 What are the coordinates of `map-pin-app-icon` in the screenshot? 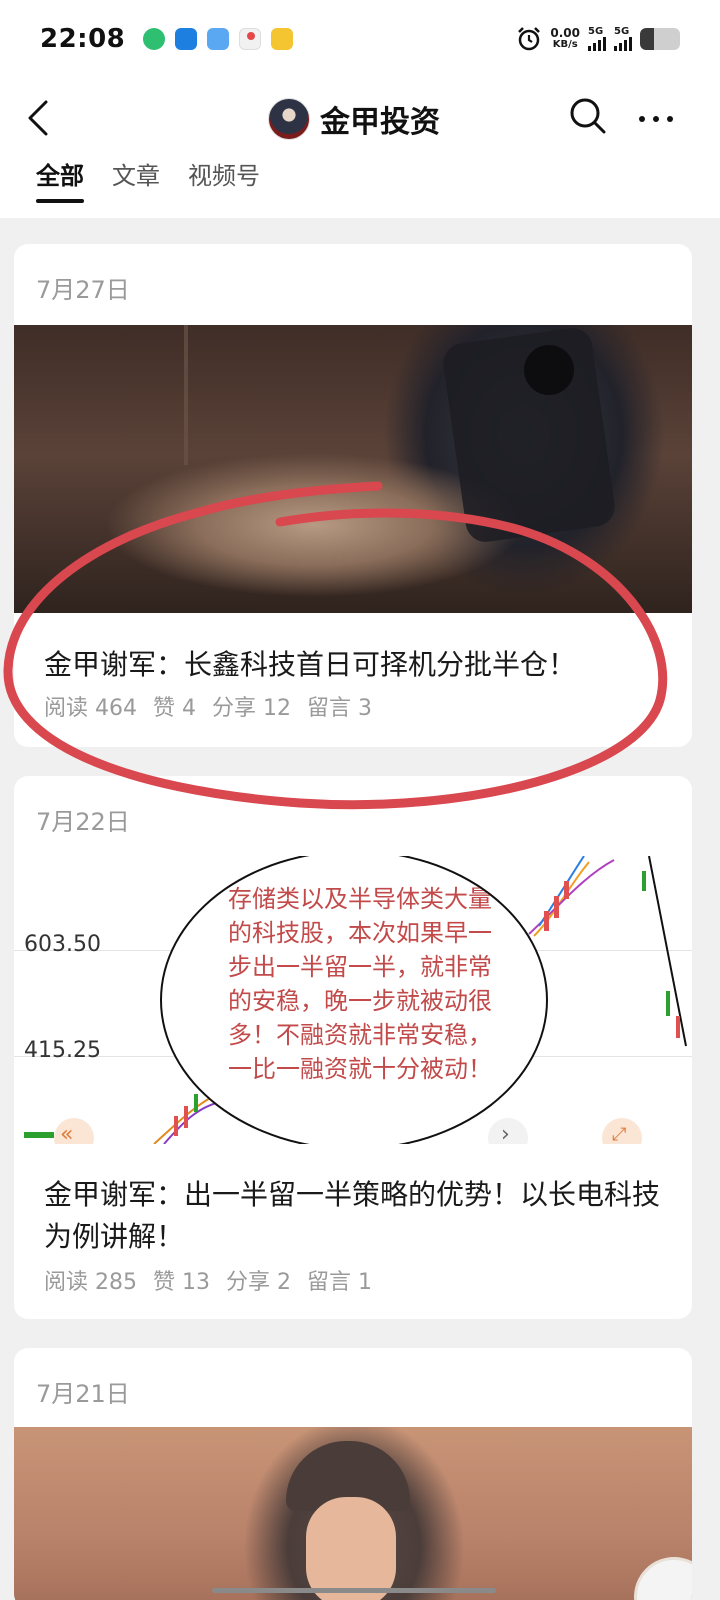 It's located at (250, 39).